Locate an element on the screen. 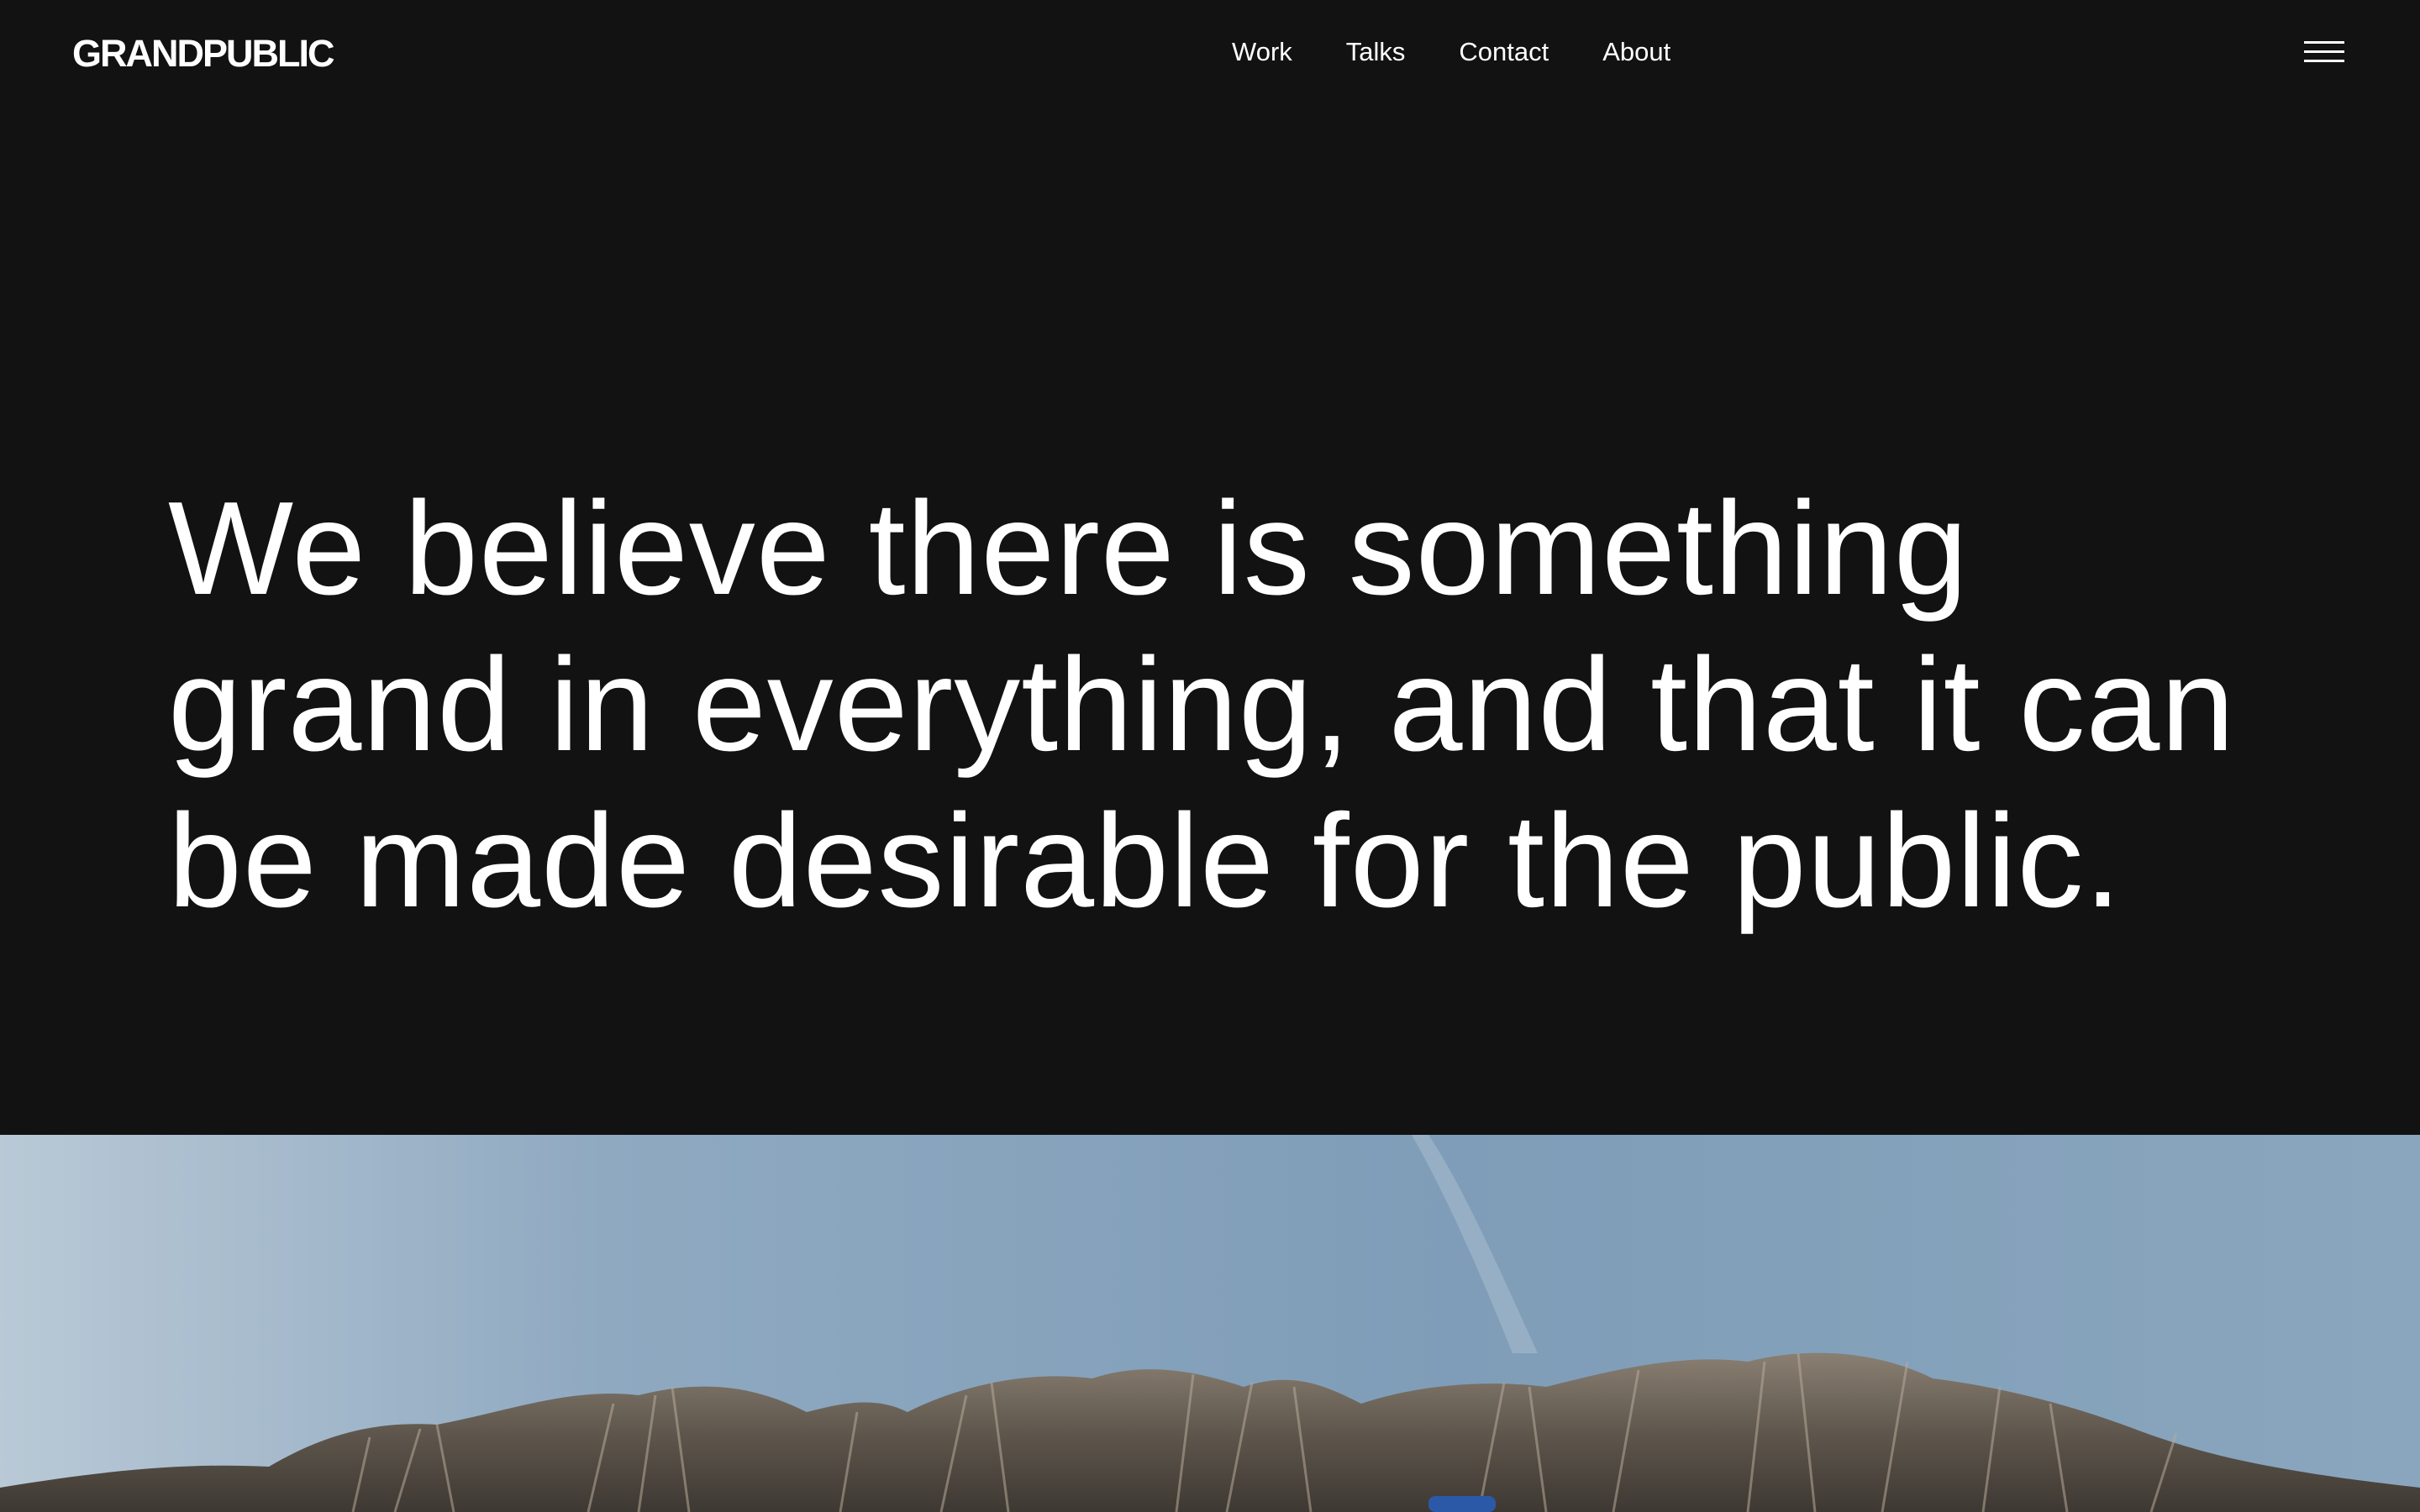 This screenshot has height=1512, width=2420. hero-line-1: We believe there is something is located at coordinates (1068, 548).